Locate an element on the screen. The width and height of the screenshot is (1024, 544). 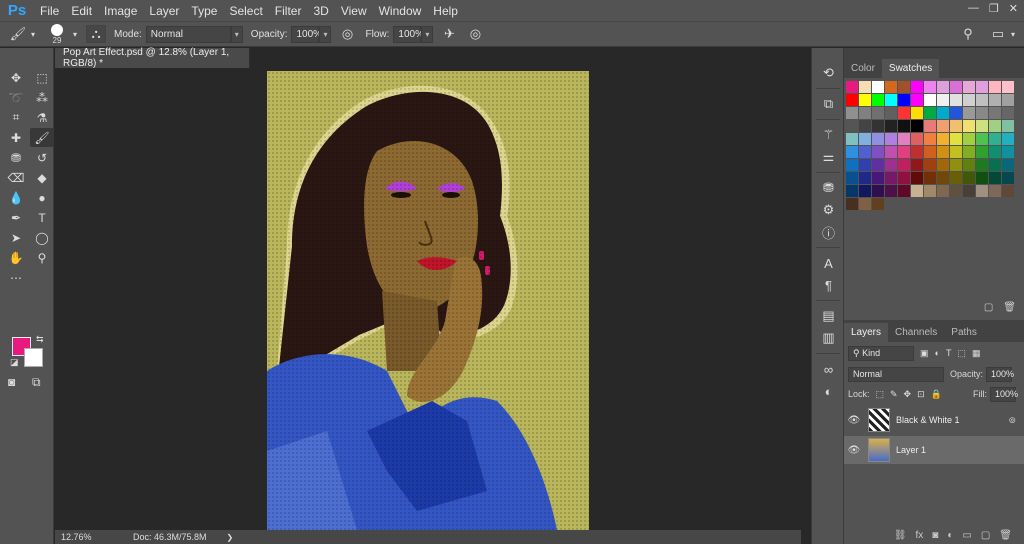
clone-source-icon: ⛃ is located at coordinates (828, 188).